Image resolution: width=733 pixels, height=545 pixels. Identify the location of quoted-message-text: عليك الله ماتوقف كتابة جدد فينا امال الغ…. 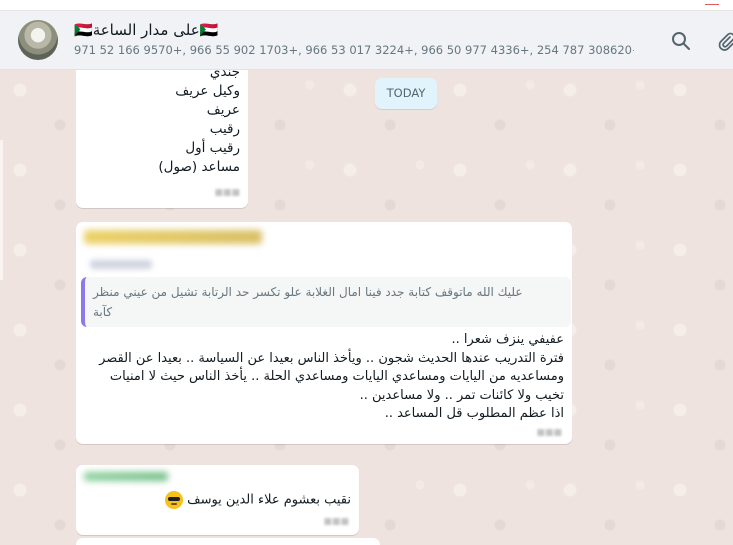
(308, 302).